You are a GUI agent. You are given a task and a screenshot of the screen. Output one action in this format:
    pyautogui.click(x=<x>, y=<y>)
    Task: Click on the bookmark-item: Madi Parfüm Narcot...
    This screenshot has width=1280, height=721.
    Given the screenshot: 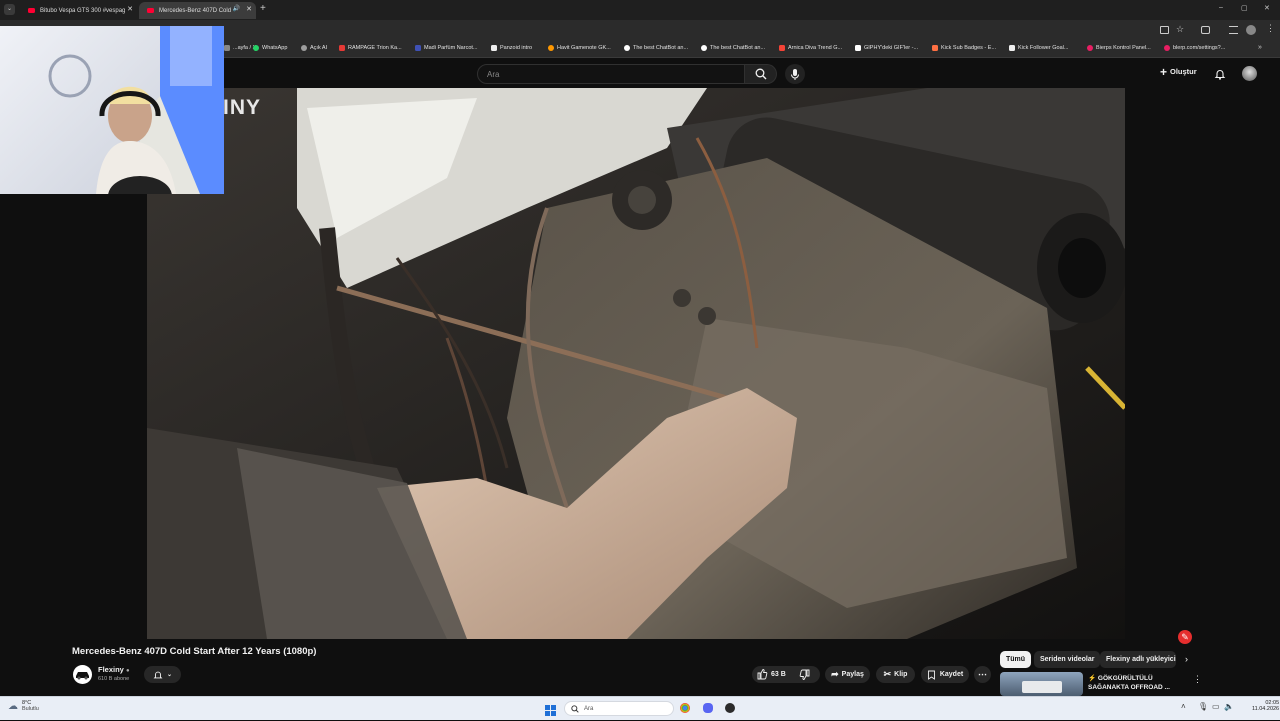 What is the action you would take?
    pyautogui.click(x=446, y=48)
    